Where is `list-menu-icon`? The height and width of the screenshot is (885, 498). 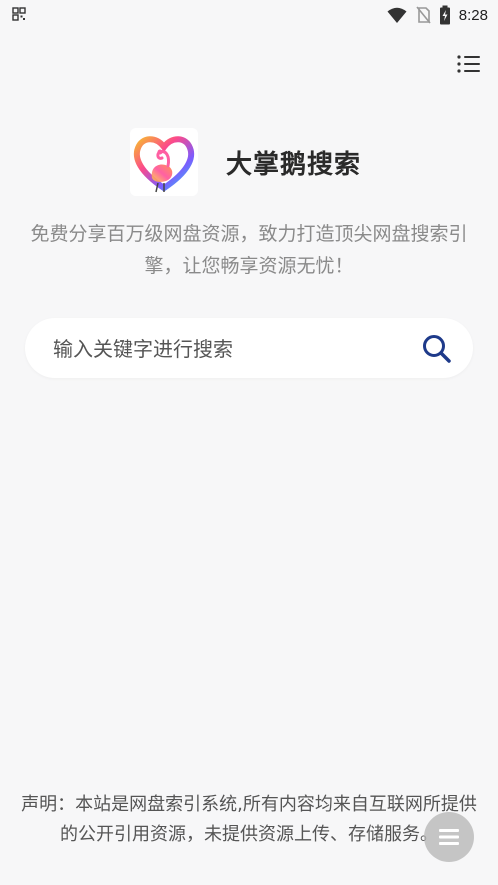
list-menu-icon is located at coordinates (468, 64).